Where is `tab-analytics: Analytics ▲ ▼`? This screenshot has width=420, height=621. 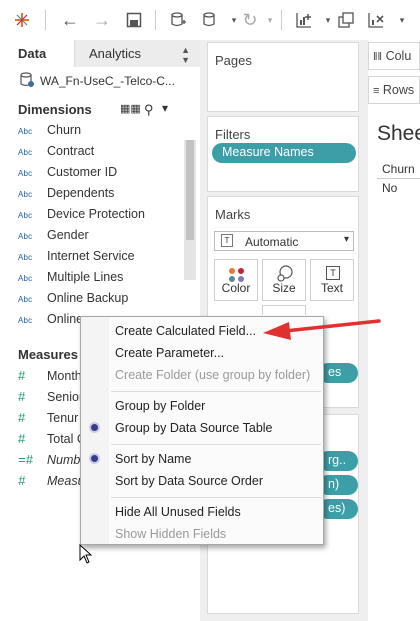
tab-analytics: Analytics ▲ ▼ is located at coordinates (137, 53).